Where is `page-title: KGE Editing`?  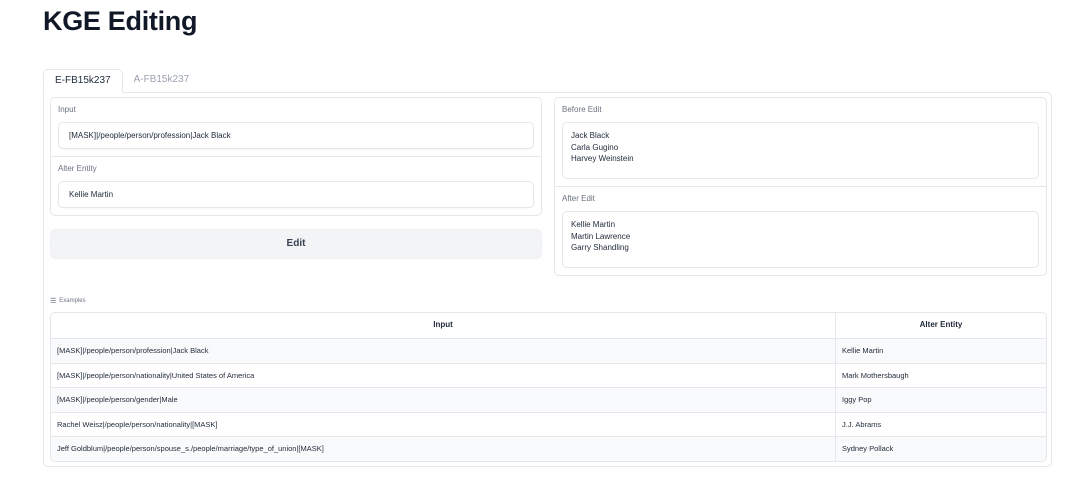
page-title: KGE Editing is located at coordinates (120, 21).